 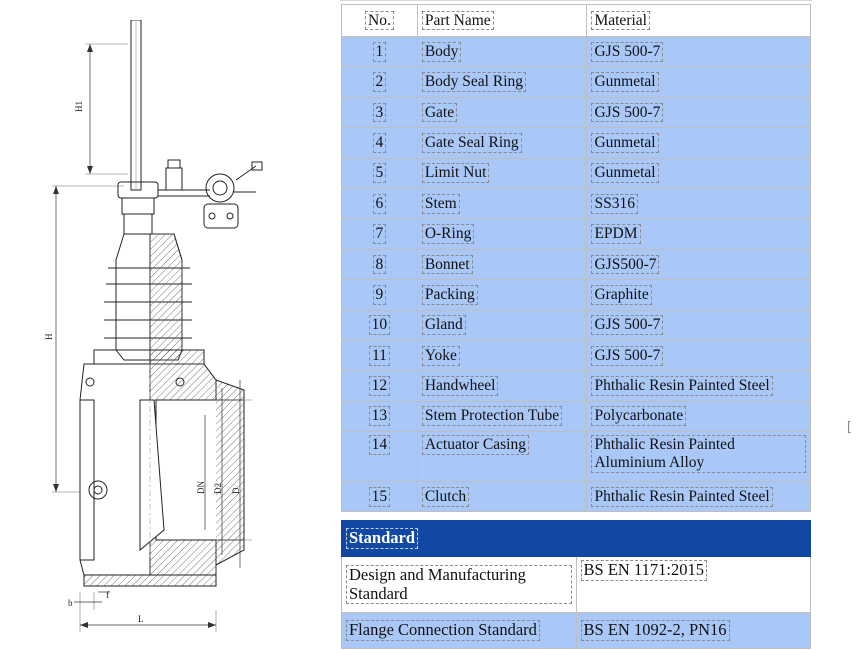 What do you see at coordinates (492, 416) in the screenshot?
I see `row-part-name: Stem Protection Tube` at bounding box center [492, 416].